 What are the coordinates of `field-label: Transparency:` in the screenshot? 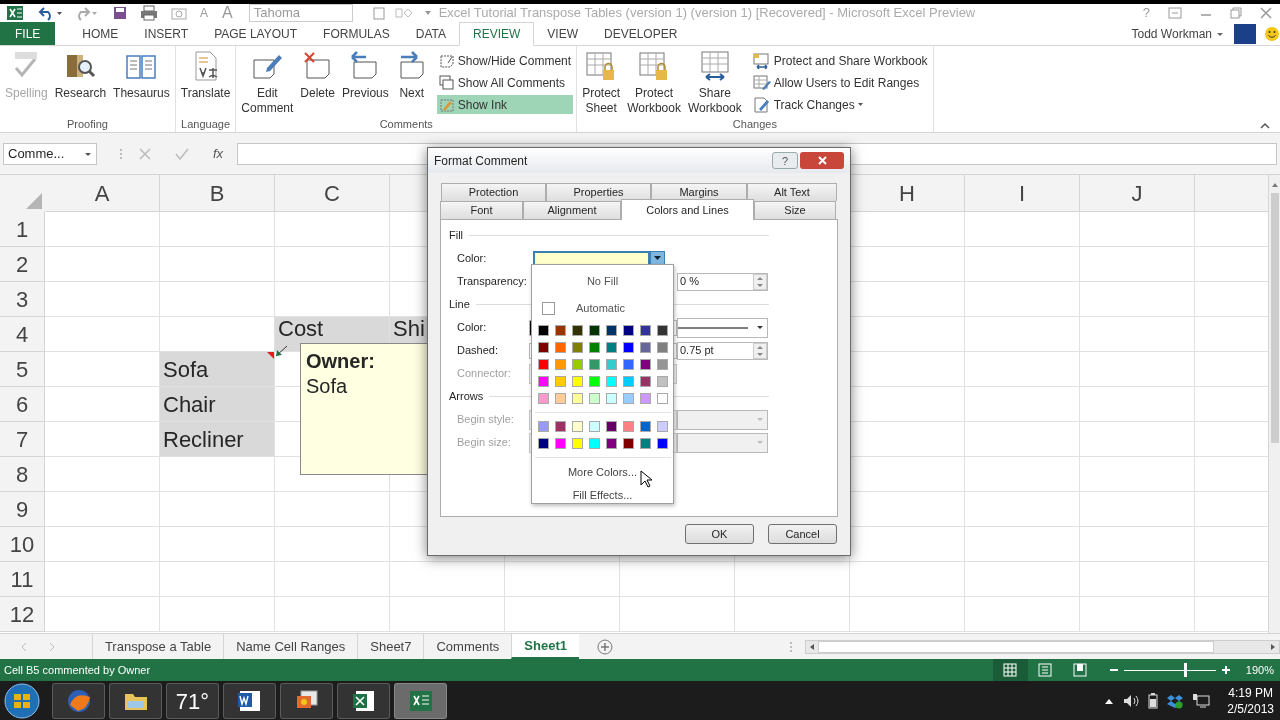 It's located at (492, 282).